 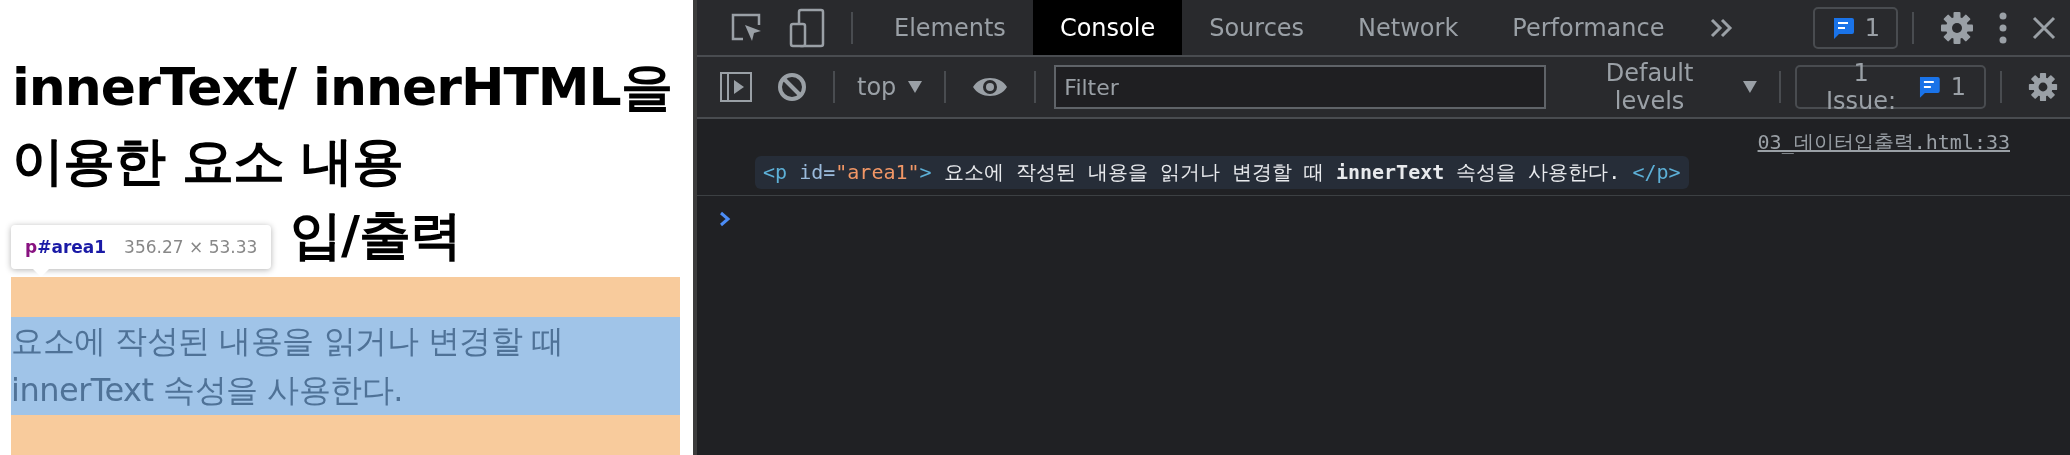 I want to click on more-options-icon, so click(x=2003, y=27).